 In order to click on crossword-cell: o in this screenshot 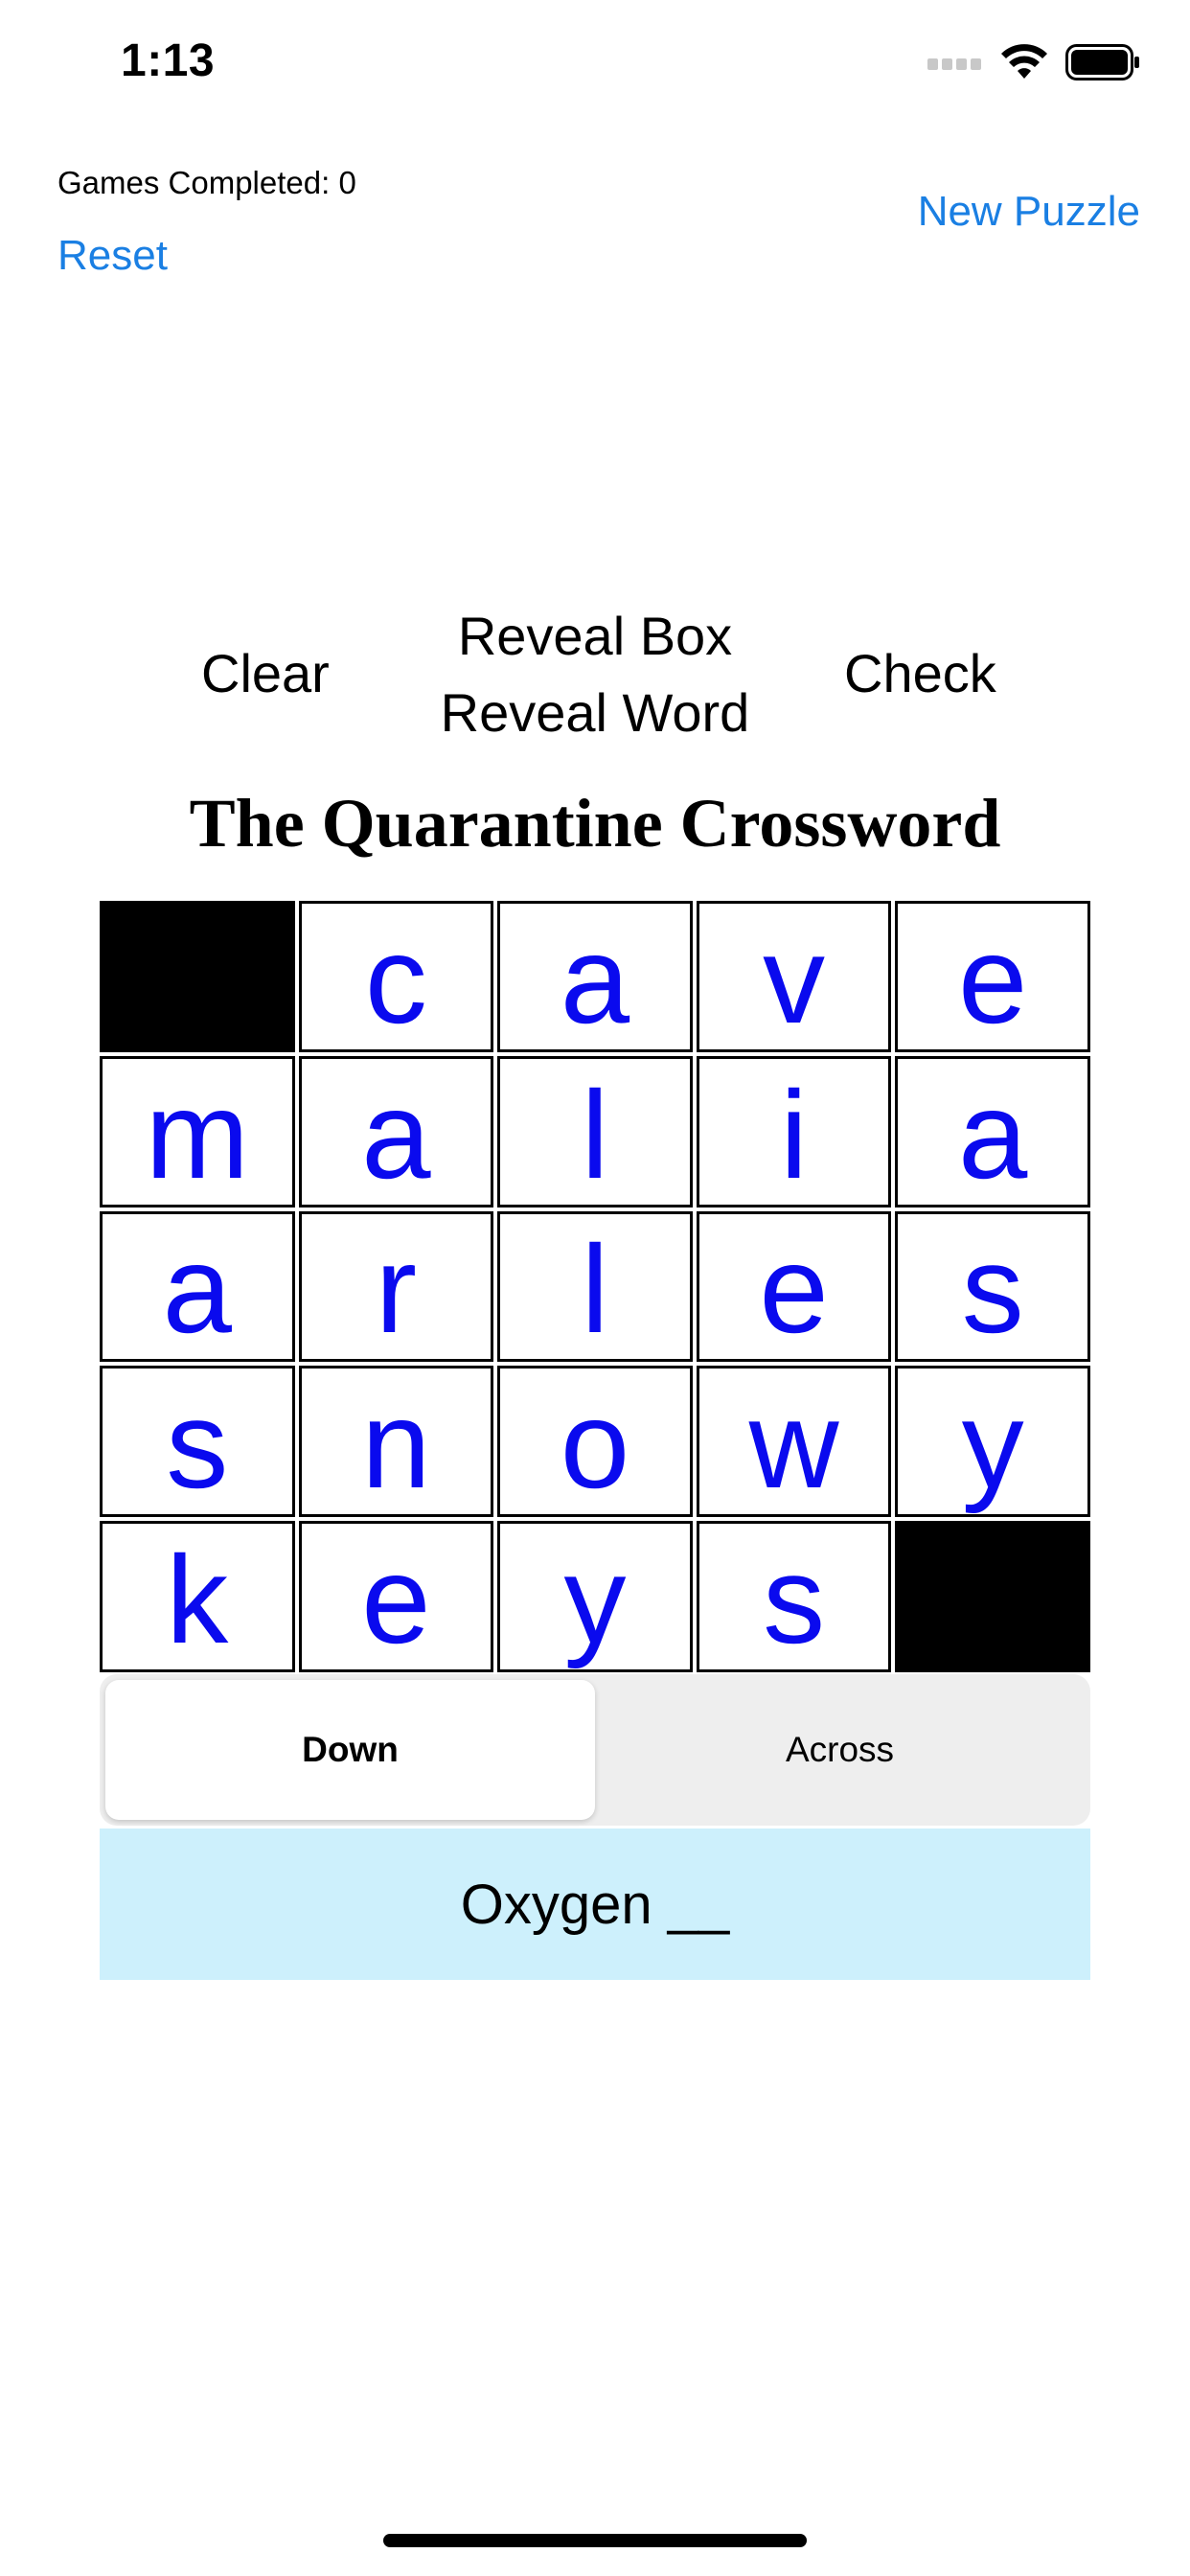, I will do `click(595, 1442)`.